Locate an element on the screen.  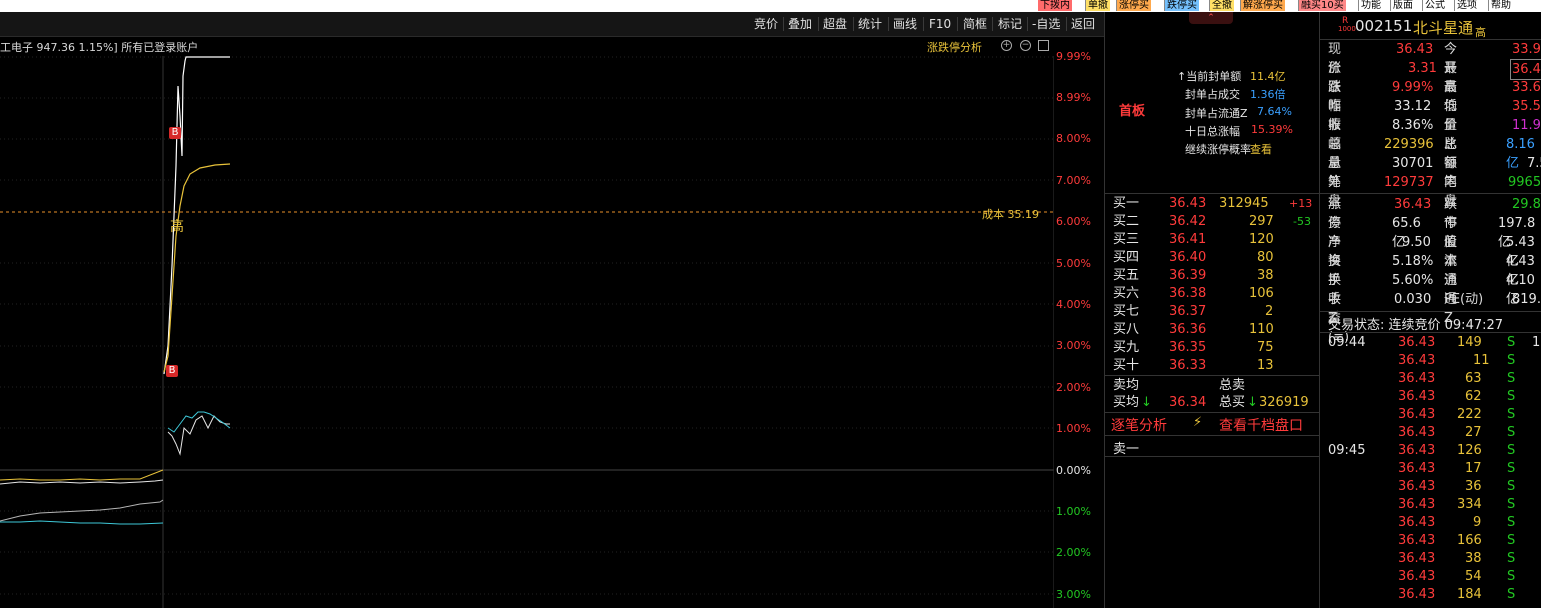
stock-name: 北斗星通 is located at coordinates (1443, 28).